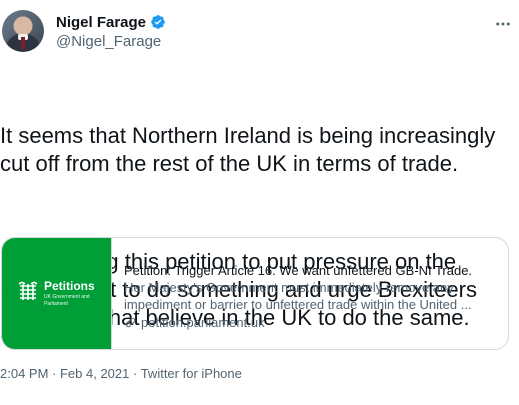  Describe the element at coordinates (503, 24) in the screenshot. I see `more-icon` at that location.